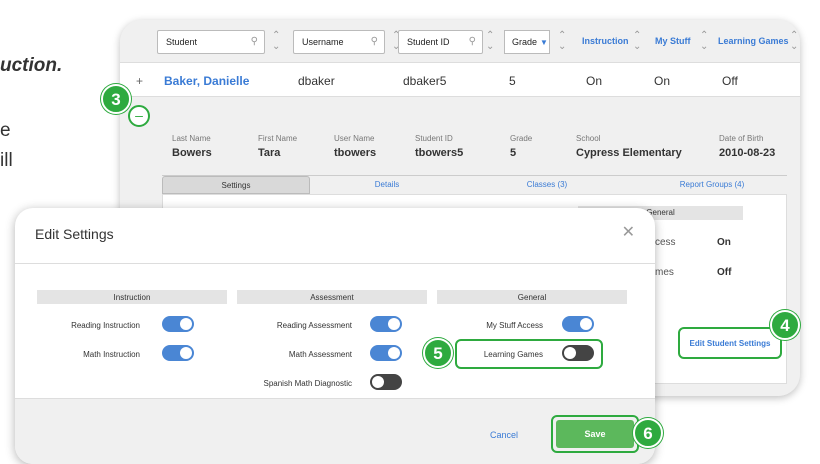 Image resolution: width=820 pixels, height=464 pixels. What do you see at coordinates (664, 272) in the screenshot?
I see `general-row-label: mes` at bounding box center [664, 272].